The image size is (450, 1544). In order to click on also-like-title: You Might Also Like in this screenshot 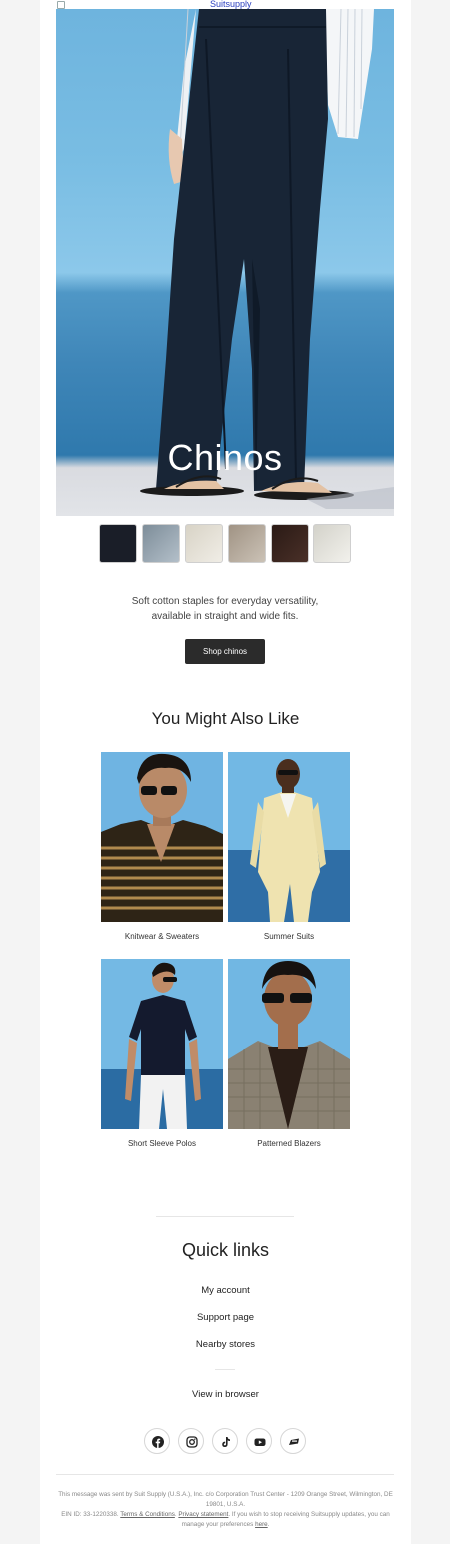, I will do `click(225, 718)`.